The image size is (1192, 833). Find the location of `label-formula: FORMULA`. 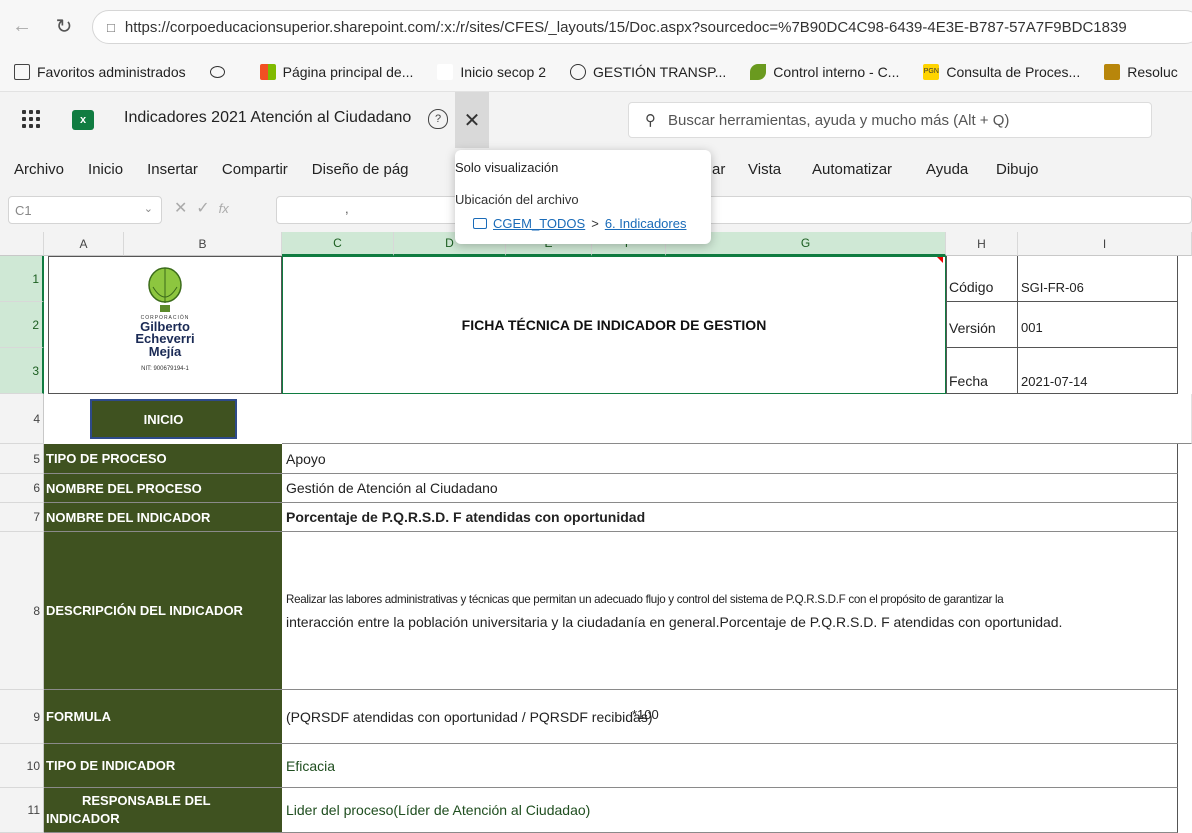

label-formula: FORMULA is located at coordinates (163, 717).